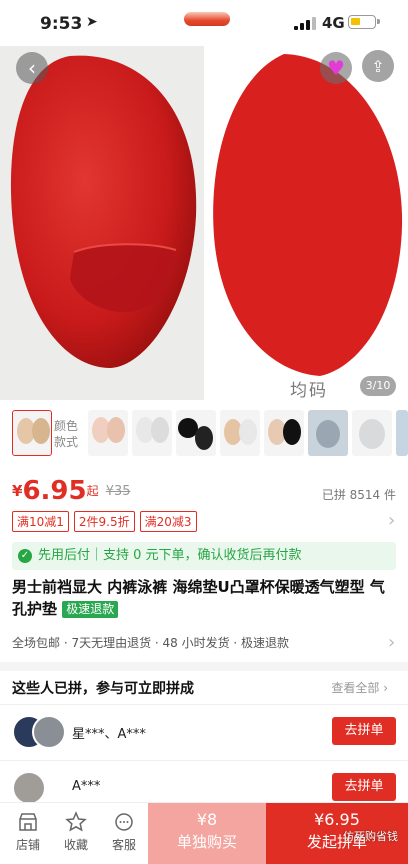  I want to click on group-buy-price: ¥6.95, so click(337, 819).